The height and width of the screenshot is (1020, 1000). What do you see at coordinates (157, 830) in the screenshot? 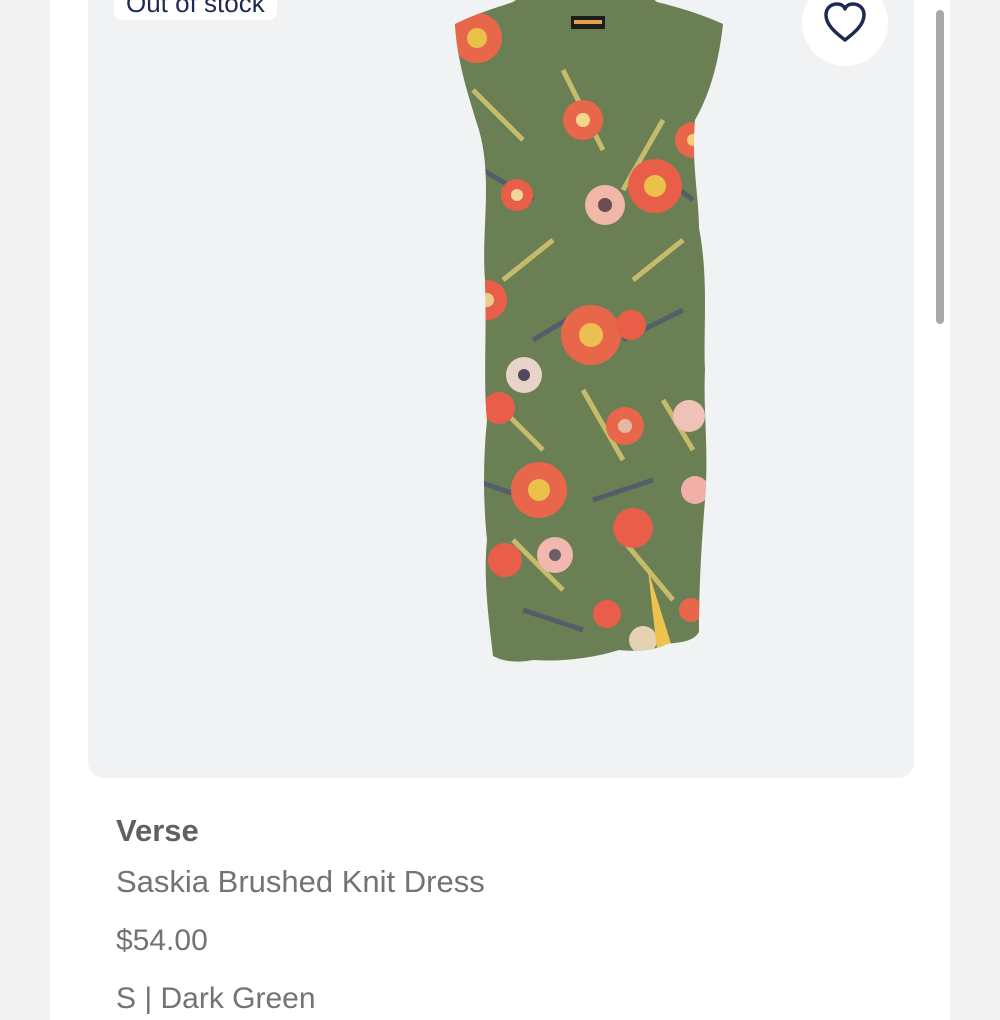
I see `brand-name: Verse` at bounding box center [157, 830].